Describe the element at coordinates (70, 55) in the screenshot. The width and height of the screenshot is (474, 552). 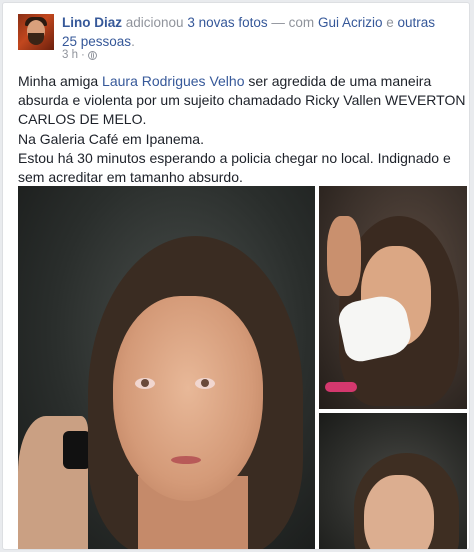
I see `timestamp-link: 3 h` at that location.